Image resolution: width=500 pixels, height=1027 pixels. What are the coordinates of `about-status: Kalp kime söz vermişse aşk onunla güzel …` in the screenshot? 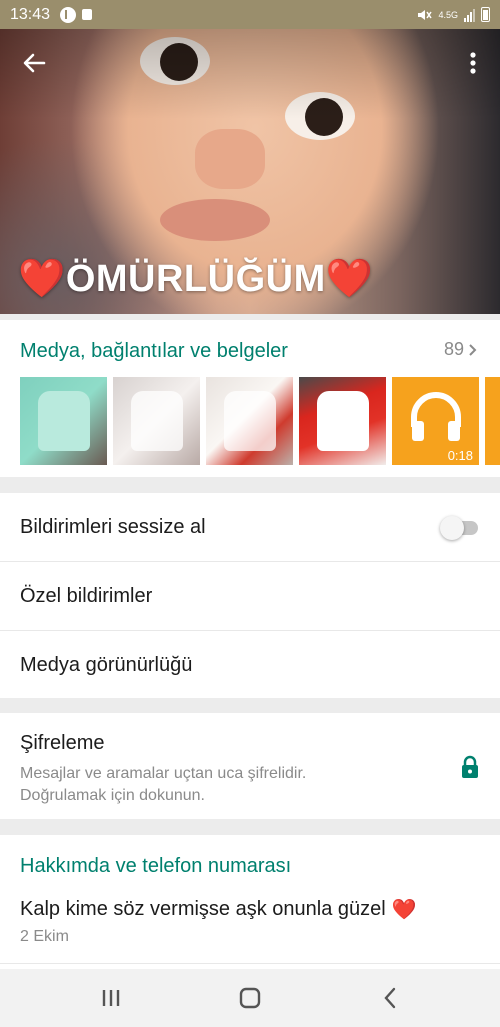 It's located at (218, 909).